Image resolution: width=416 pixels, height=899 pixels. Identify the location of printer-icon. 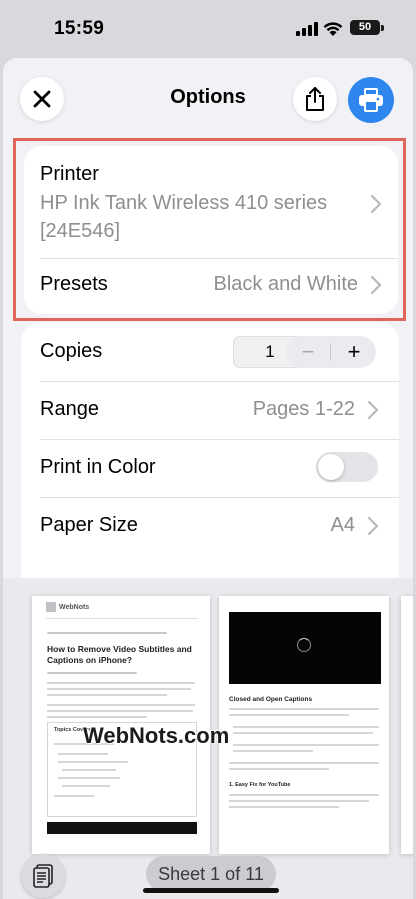
(371, 100).